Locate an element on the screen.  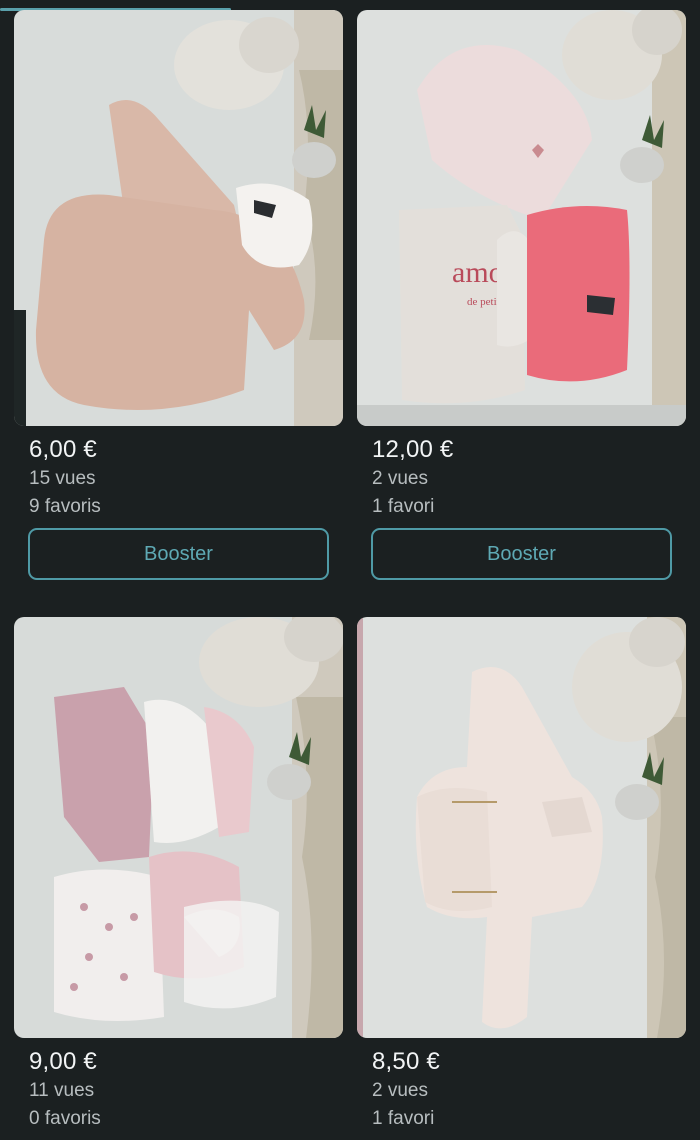
item-price: 8,50 € is located at coordinates (406, 1061).